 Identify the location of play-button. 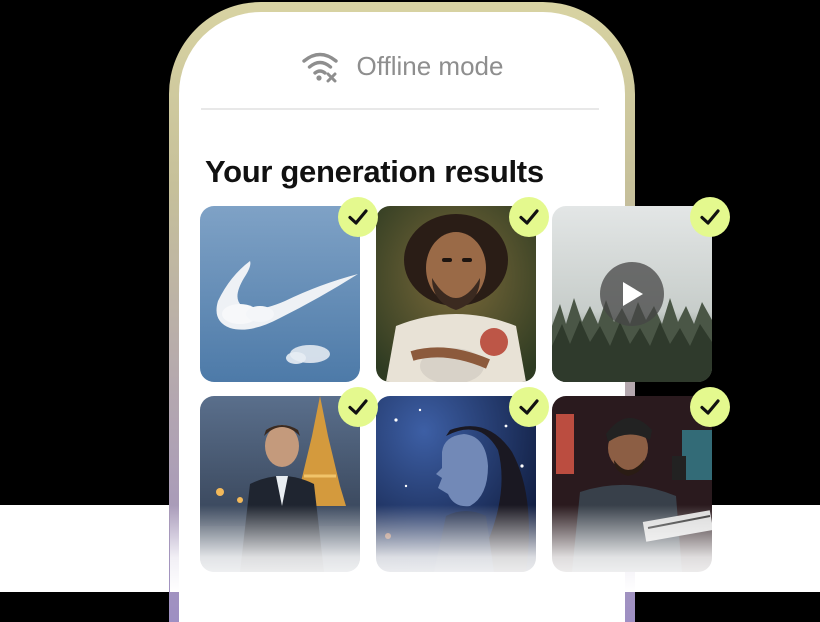
(632, 294).